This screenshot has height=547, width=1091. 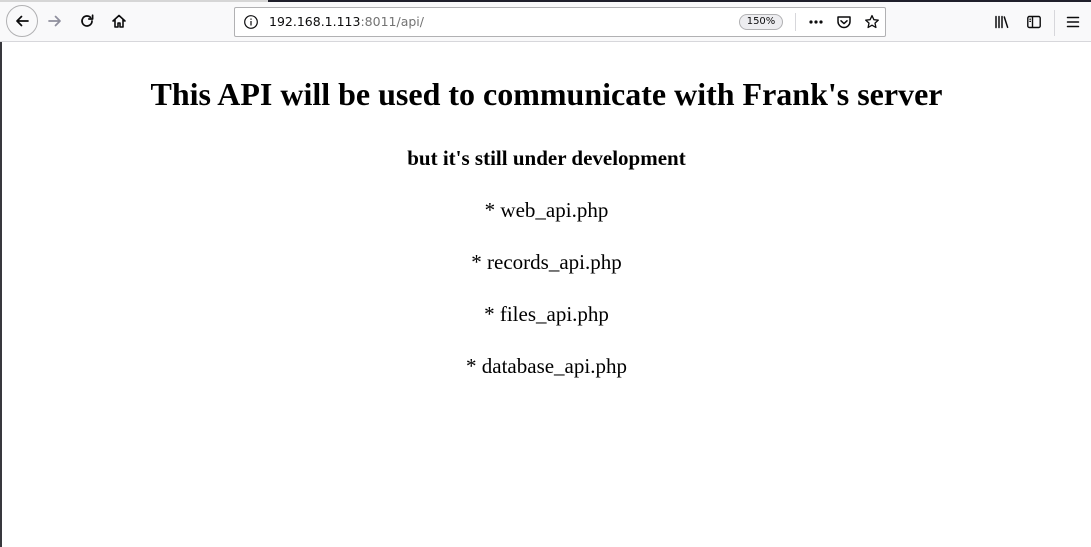 I want to click on arrow-right-icon, so click(x=54, y=21).